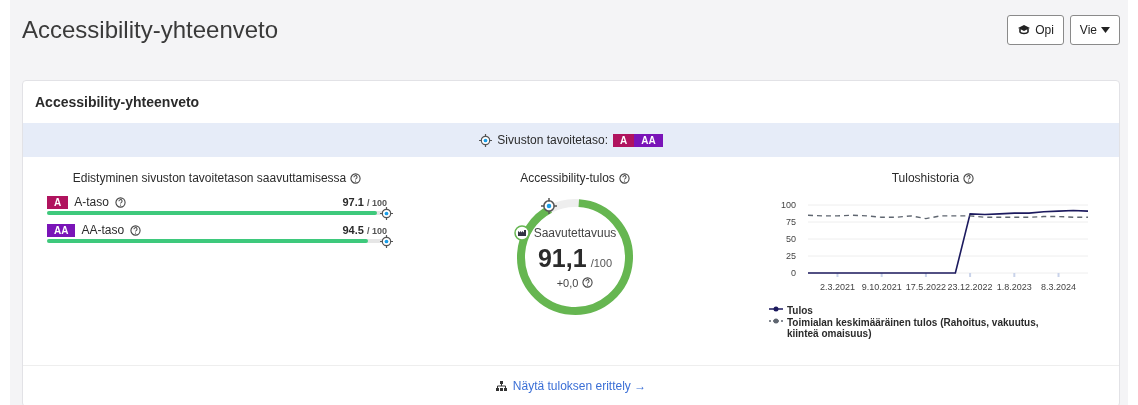 The width and height of the screenshot is (1138, 405). I want to click on graduation-cap-icon, so click(1024, 30).